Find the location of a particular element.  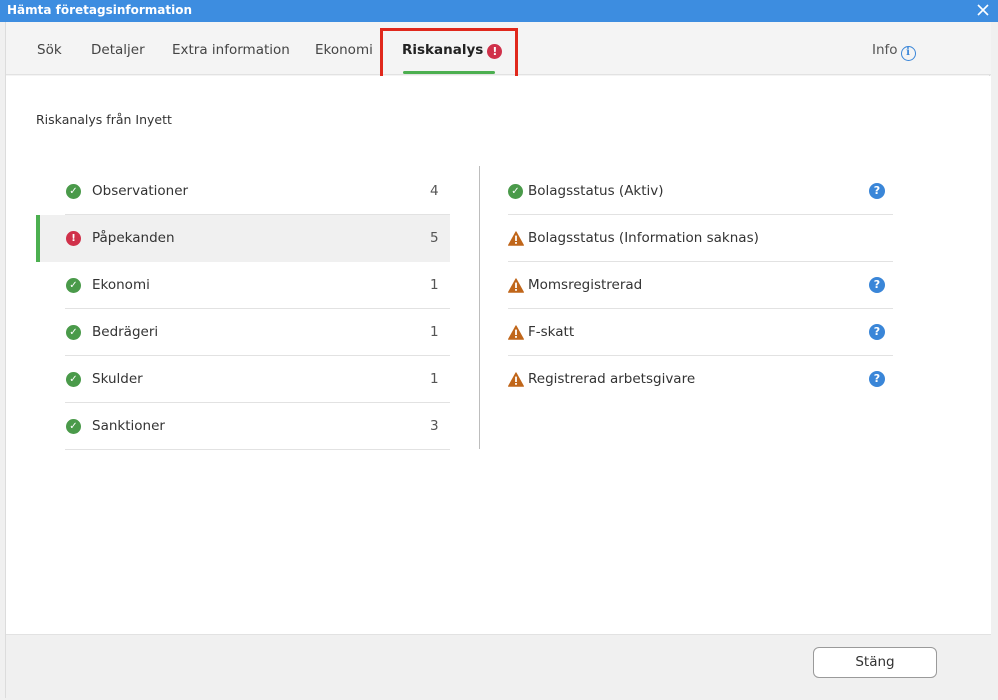

risk-category-sanktioner: ✓ Sanktioner 3 is located at coordinates (243, 426).